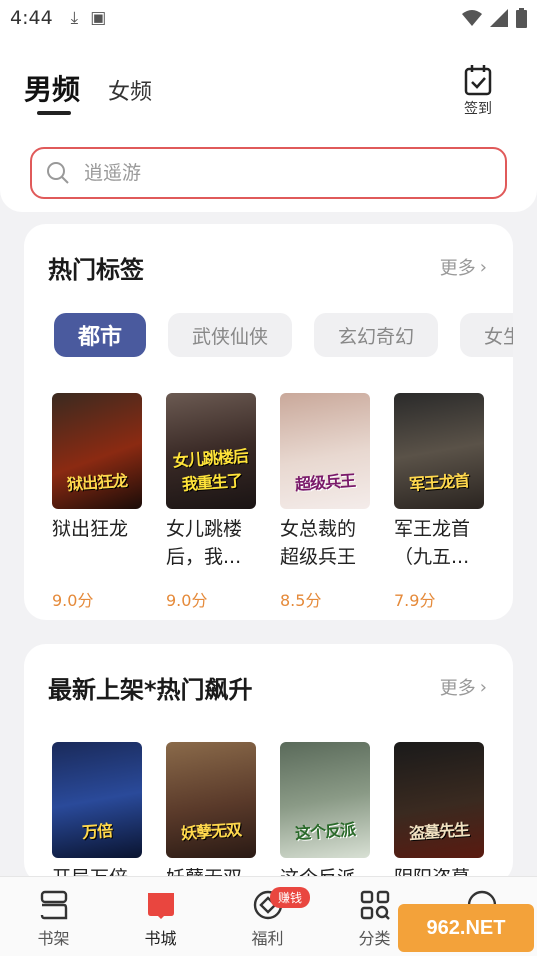 This screenshot has width=537, height=956. I want to click on nav-label: 书架, so click(53, 938).